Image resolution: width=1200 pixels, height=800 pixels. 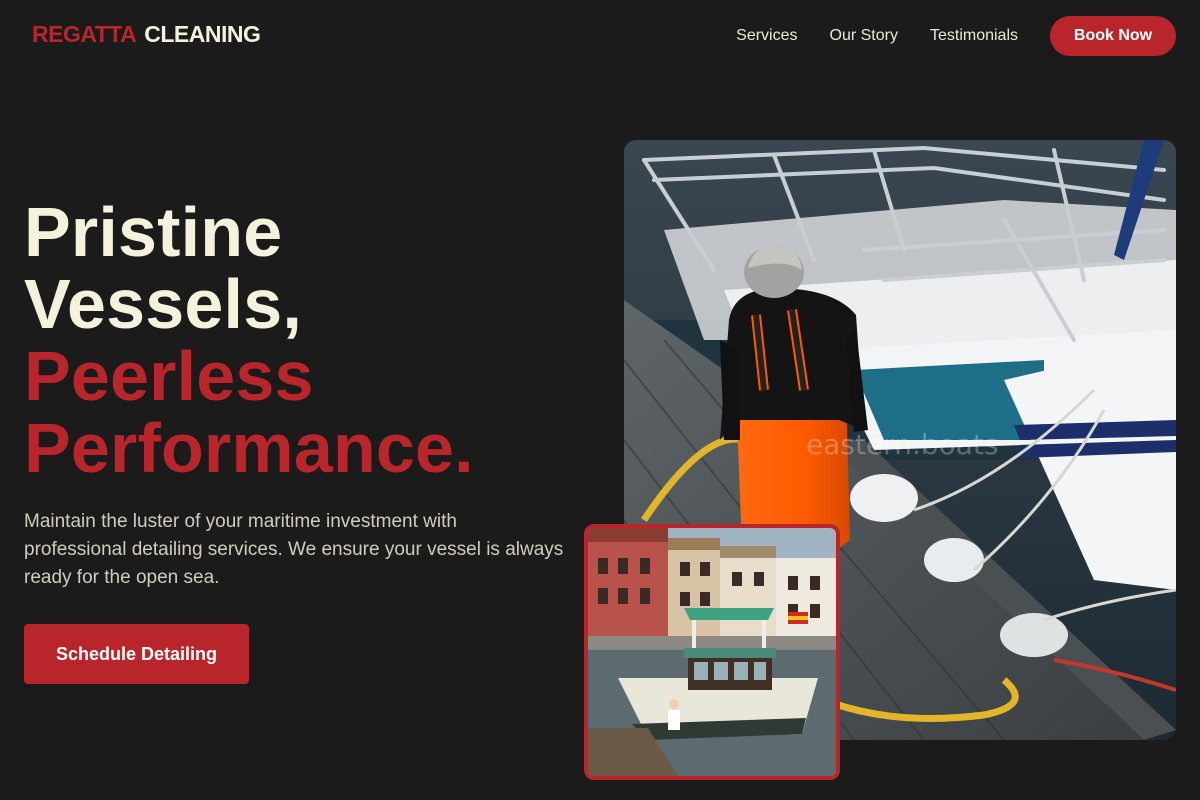 What do you see at coordinates (766, 36) in the screenshot?
I see `nav-link-services: Services` at bounding box center [766, 36].